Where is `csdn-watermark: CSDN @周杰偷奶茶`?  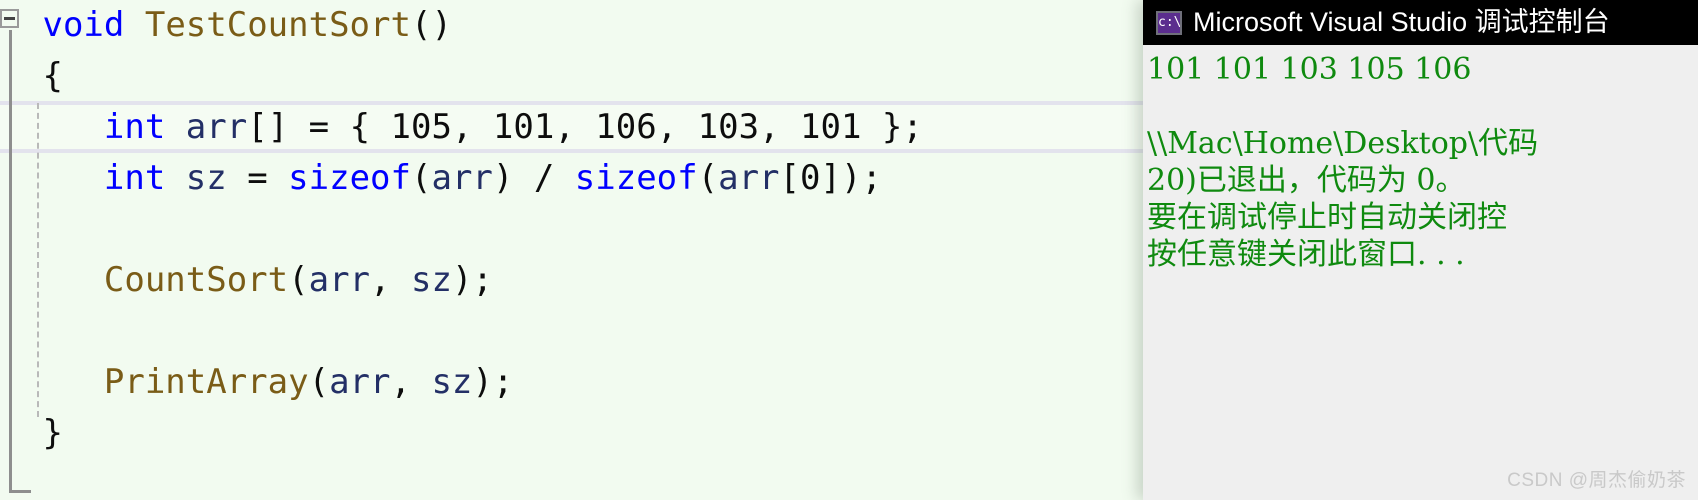 csdn-watermark: CSDN @周杰偷奶茶 is located at coordinates (1596, 480).